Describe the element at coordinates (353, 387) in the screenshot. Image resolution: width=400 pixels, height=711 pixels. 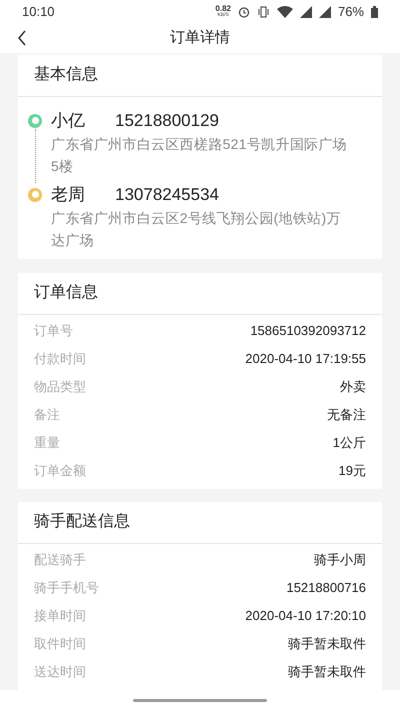
I see `field-value: 外卖` at that location.